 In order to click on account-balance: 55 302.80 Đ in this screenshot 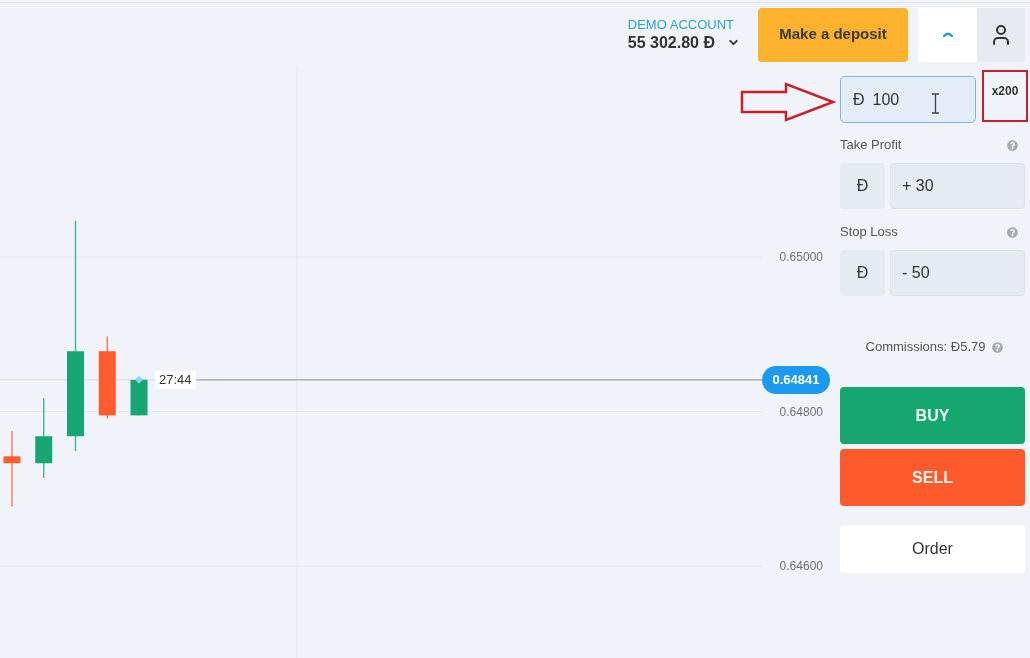, I will do `click(671, 42)`.